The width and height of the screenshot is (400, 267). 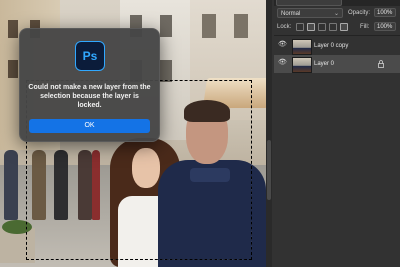 I want to click on lock-transparent-pixels-icon, so click(x=300, y=27).